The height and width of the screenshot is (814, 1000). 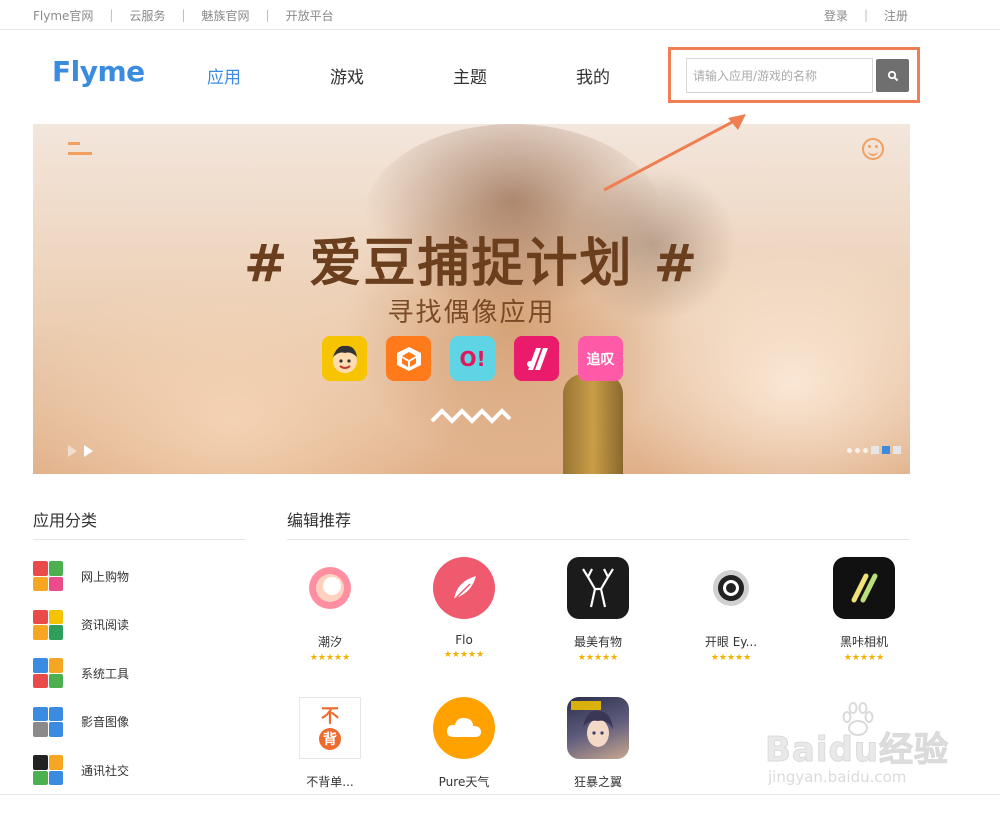 I want to click on picks-title: 编辑推荐, so click(x=598, y=525).